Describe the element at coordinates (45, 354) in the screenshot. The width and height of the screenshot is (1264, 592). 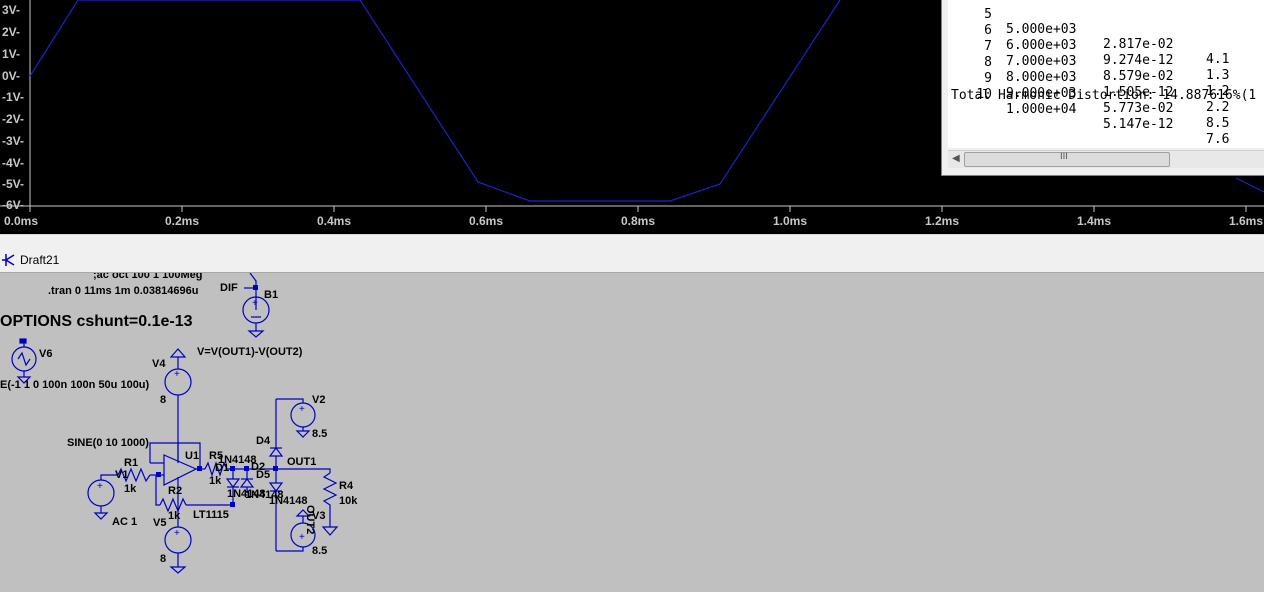
I see `v6-name: V6` at that location.